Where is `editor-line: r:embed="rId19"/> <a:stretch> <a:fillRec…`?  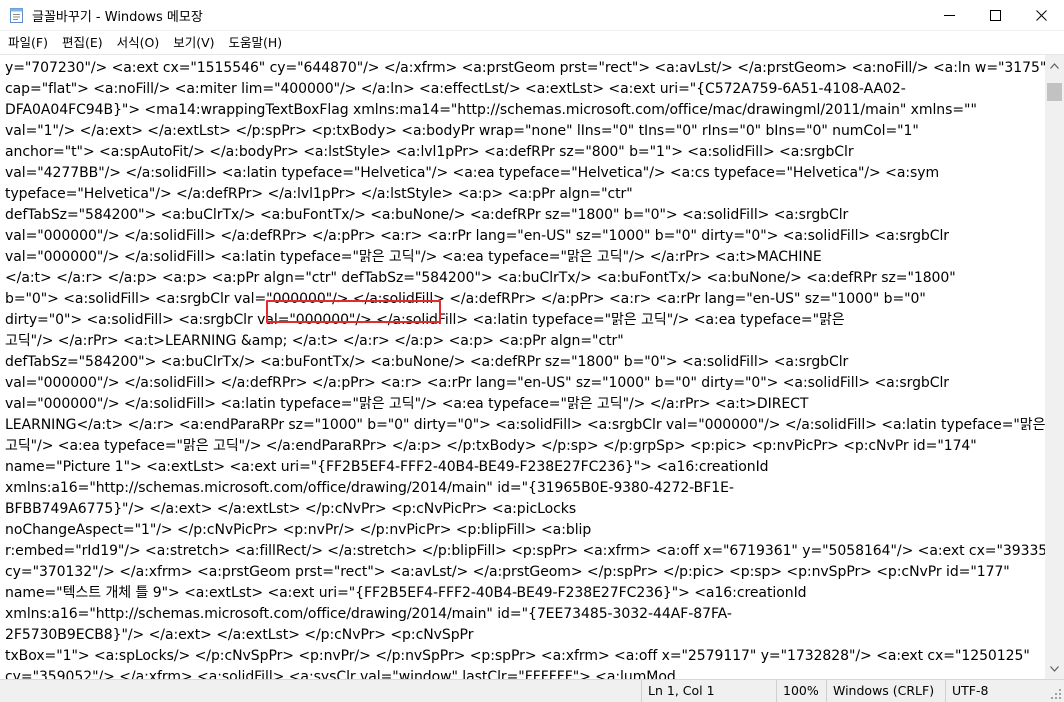 editor-line: r:embed="rId19"/> <a:stretch> <a:fillRec… is located at coordinates (525, 551).